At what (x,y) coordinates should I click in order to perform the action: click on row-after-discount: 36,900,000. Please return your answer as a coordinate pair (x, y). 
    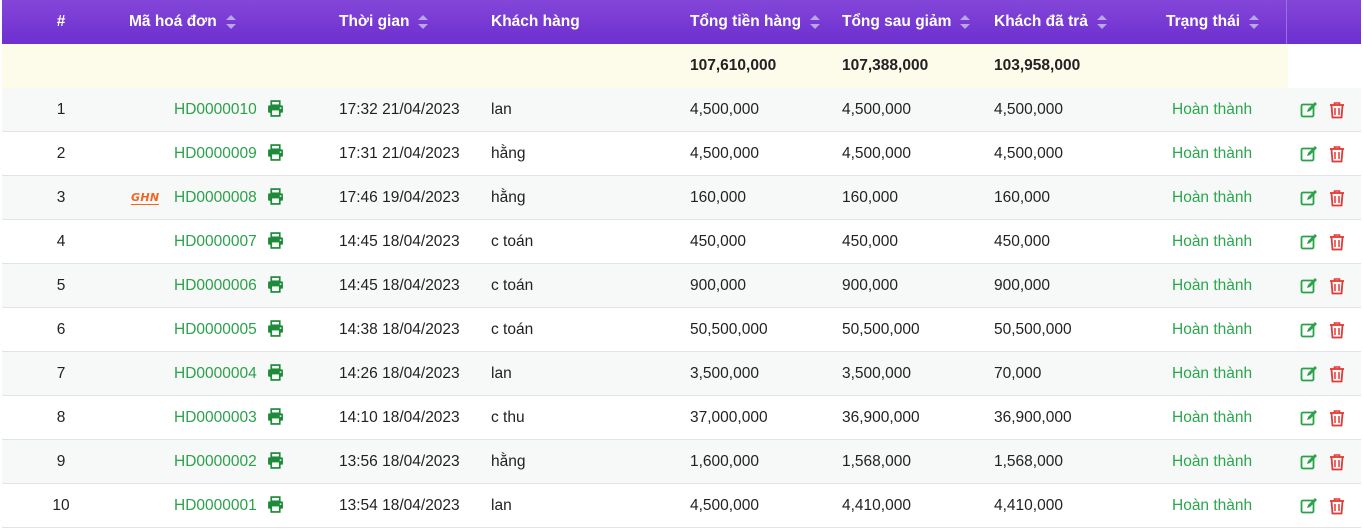
    Looking at the image, I should click on (881, 417).